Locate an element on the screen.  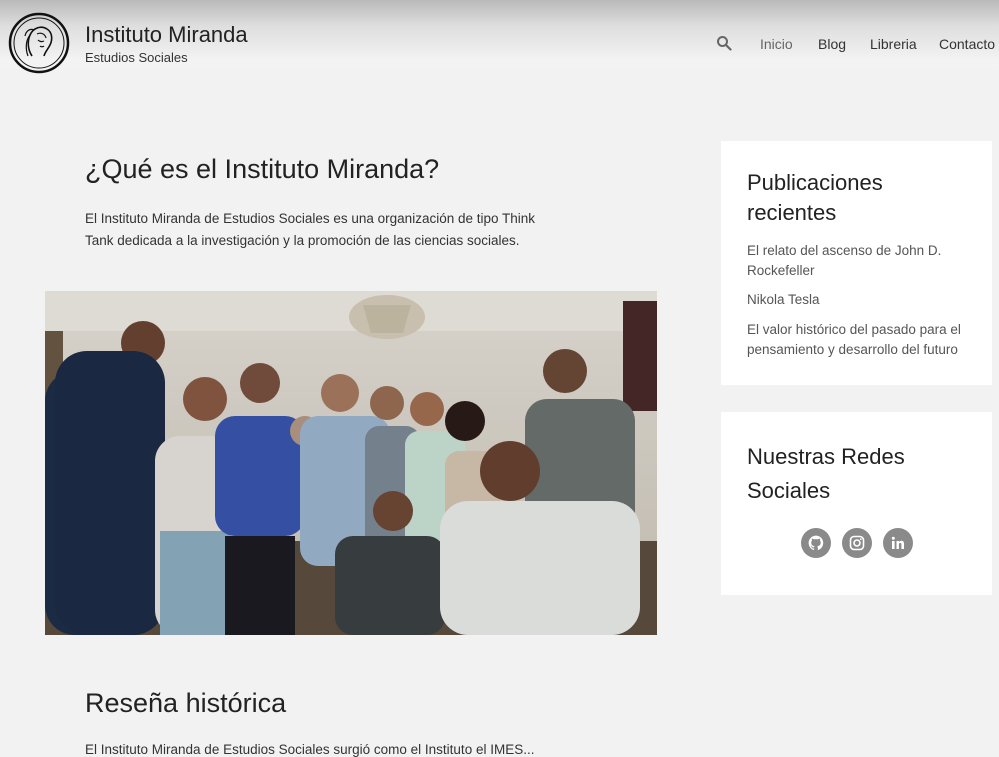
section-heading-resena: Reseña histórica is located at coordinates (186, 703).